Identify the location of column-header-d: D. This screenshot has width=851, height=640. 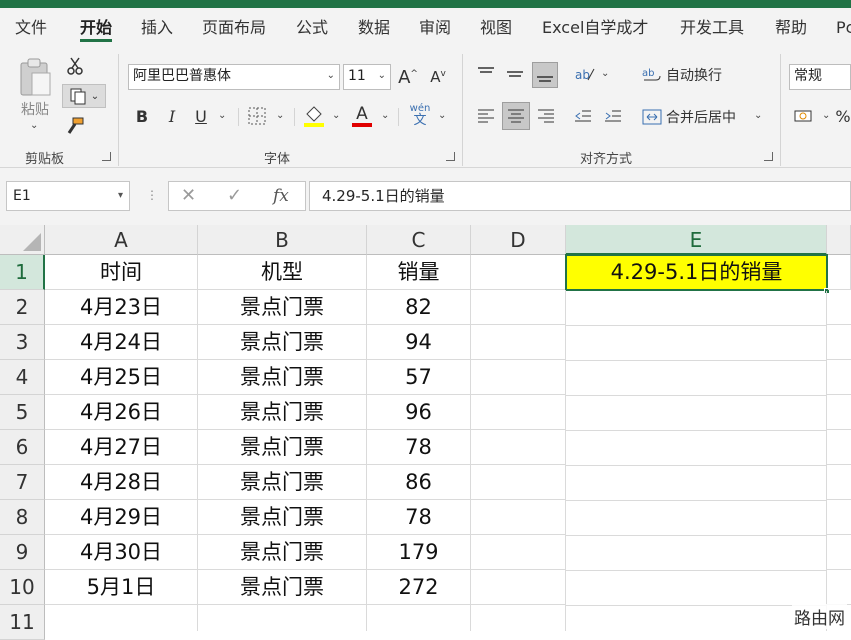
(518, 240).